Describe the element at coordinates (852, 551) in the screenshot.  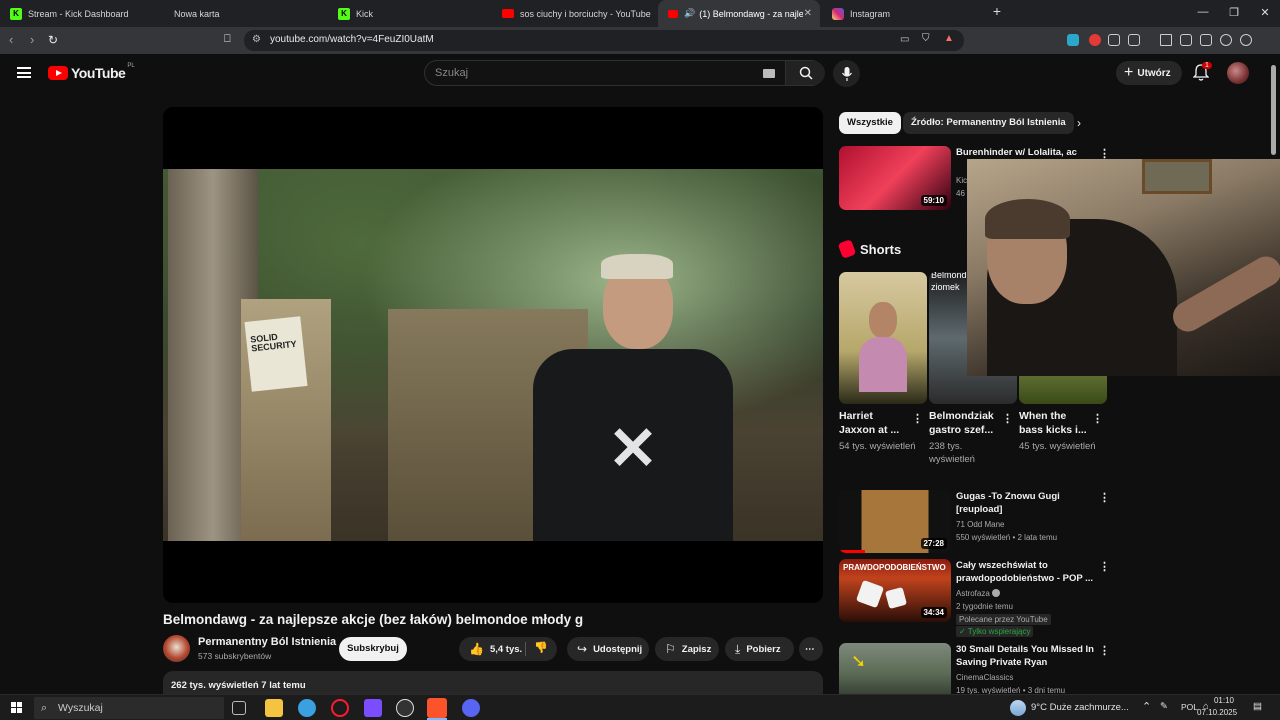
I see `watch-progress-bar` at that location.